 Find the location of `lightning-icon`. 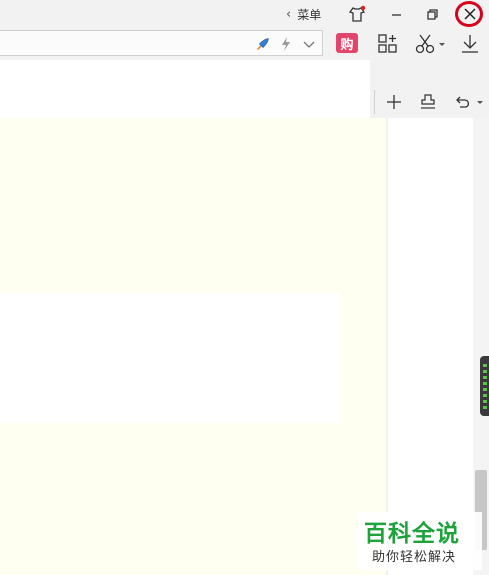

lightning-icon is located at coordinates (286, 44).